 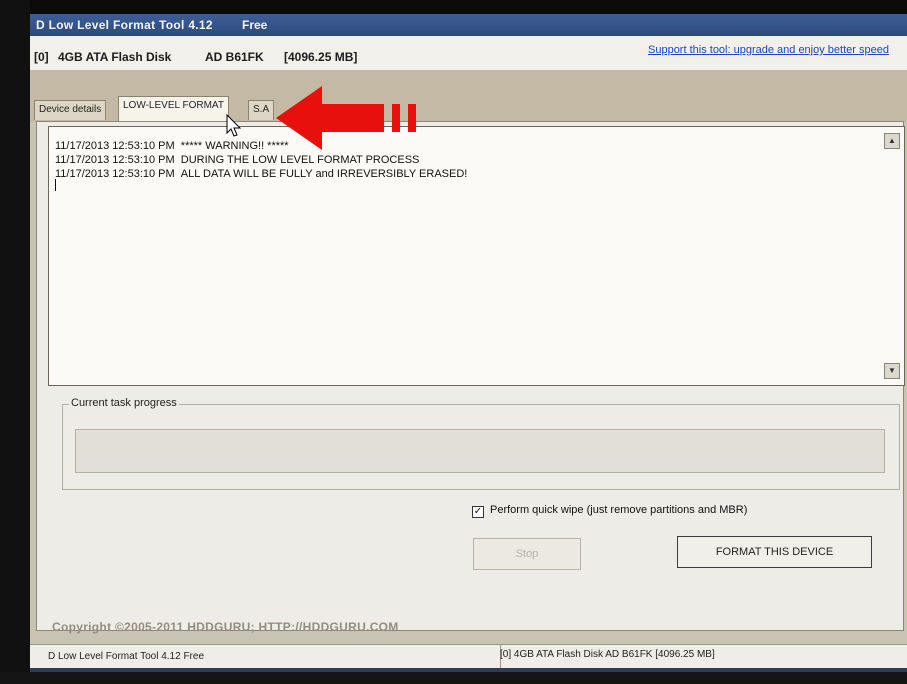 I want to click on red-arrow-icon, so click(x=346, y=118).